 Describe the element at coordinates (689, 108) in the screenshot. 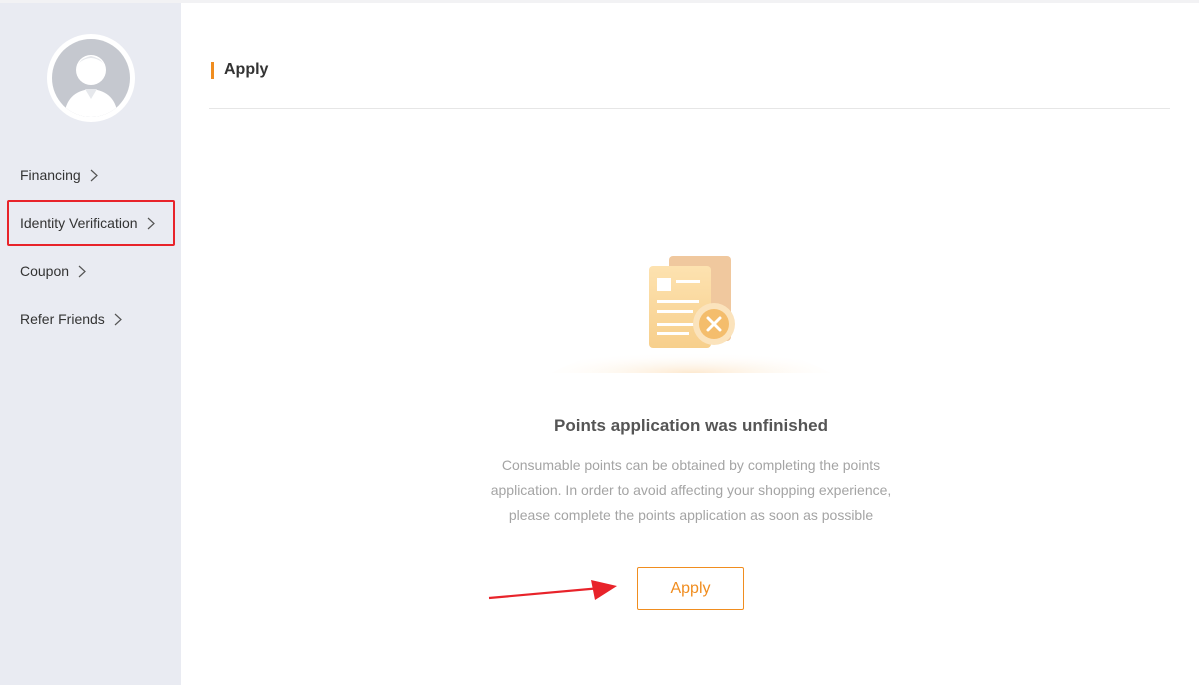

I see `divider` at that location.